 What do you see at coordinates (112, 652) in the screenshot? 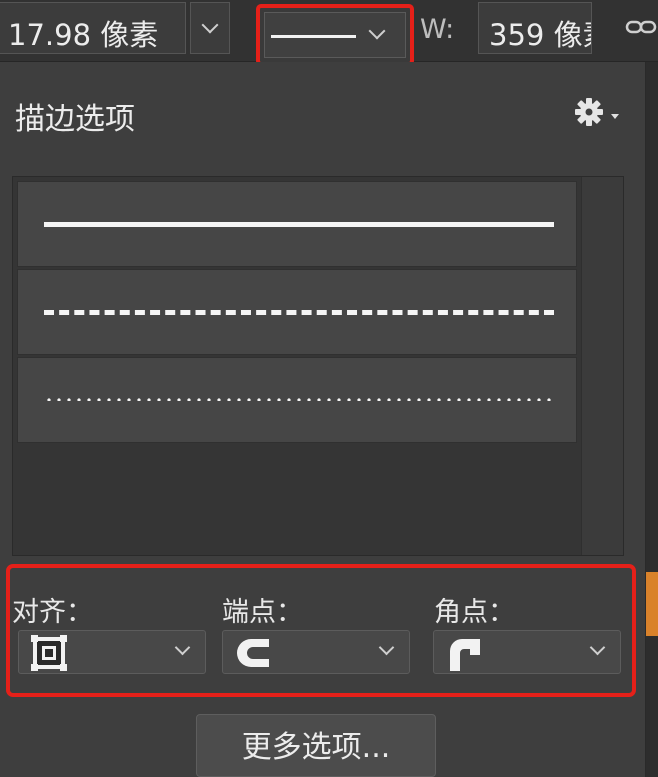
I see `align-dropdown` at bounding box center [112, 652].